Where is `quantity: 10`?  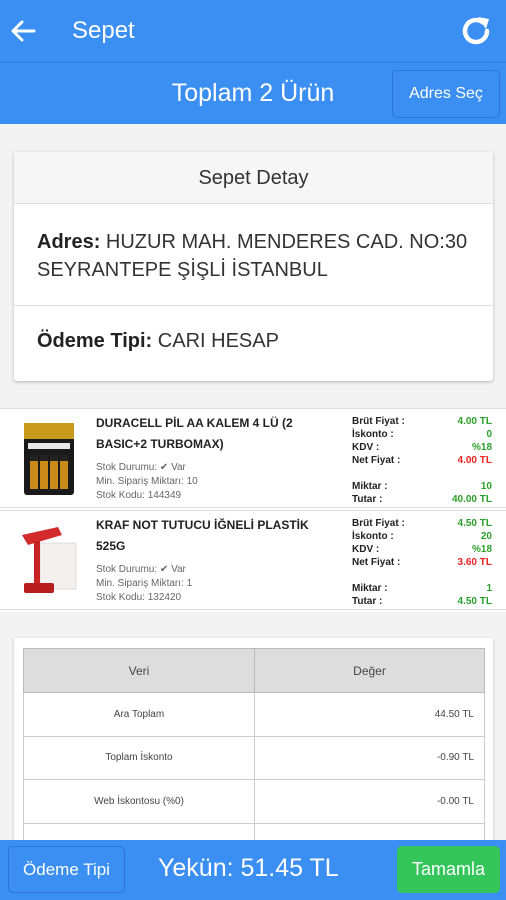 quantity: 10 is located at coordinates (486, 486).